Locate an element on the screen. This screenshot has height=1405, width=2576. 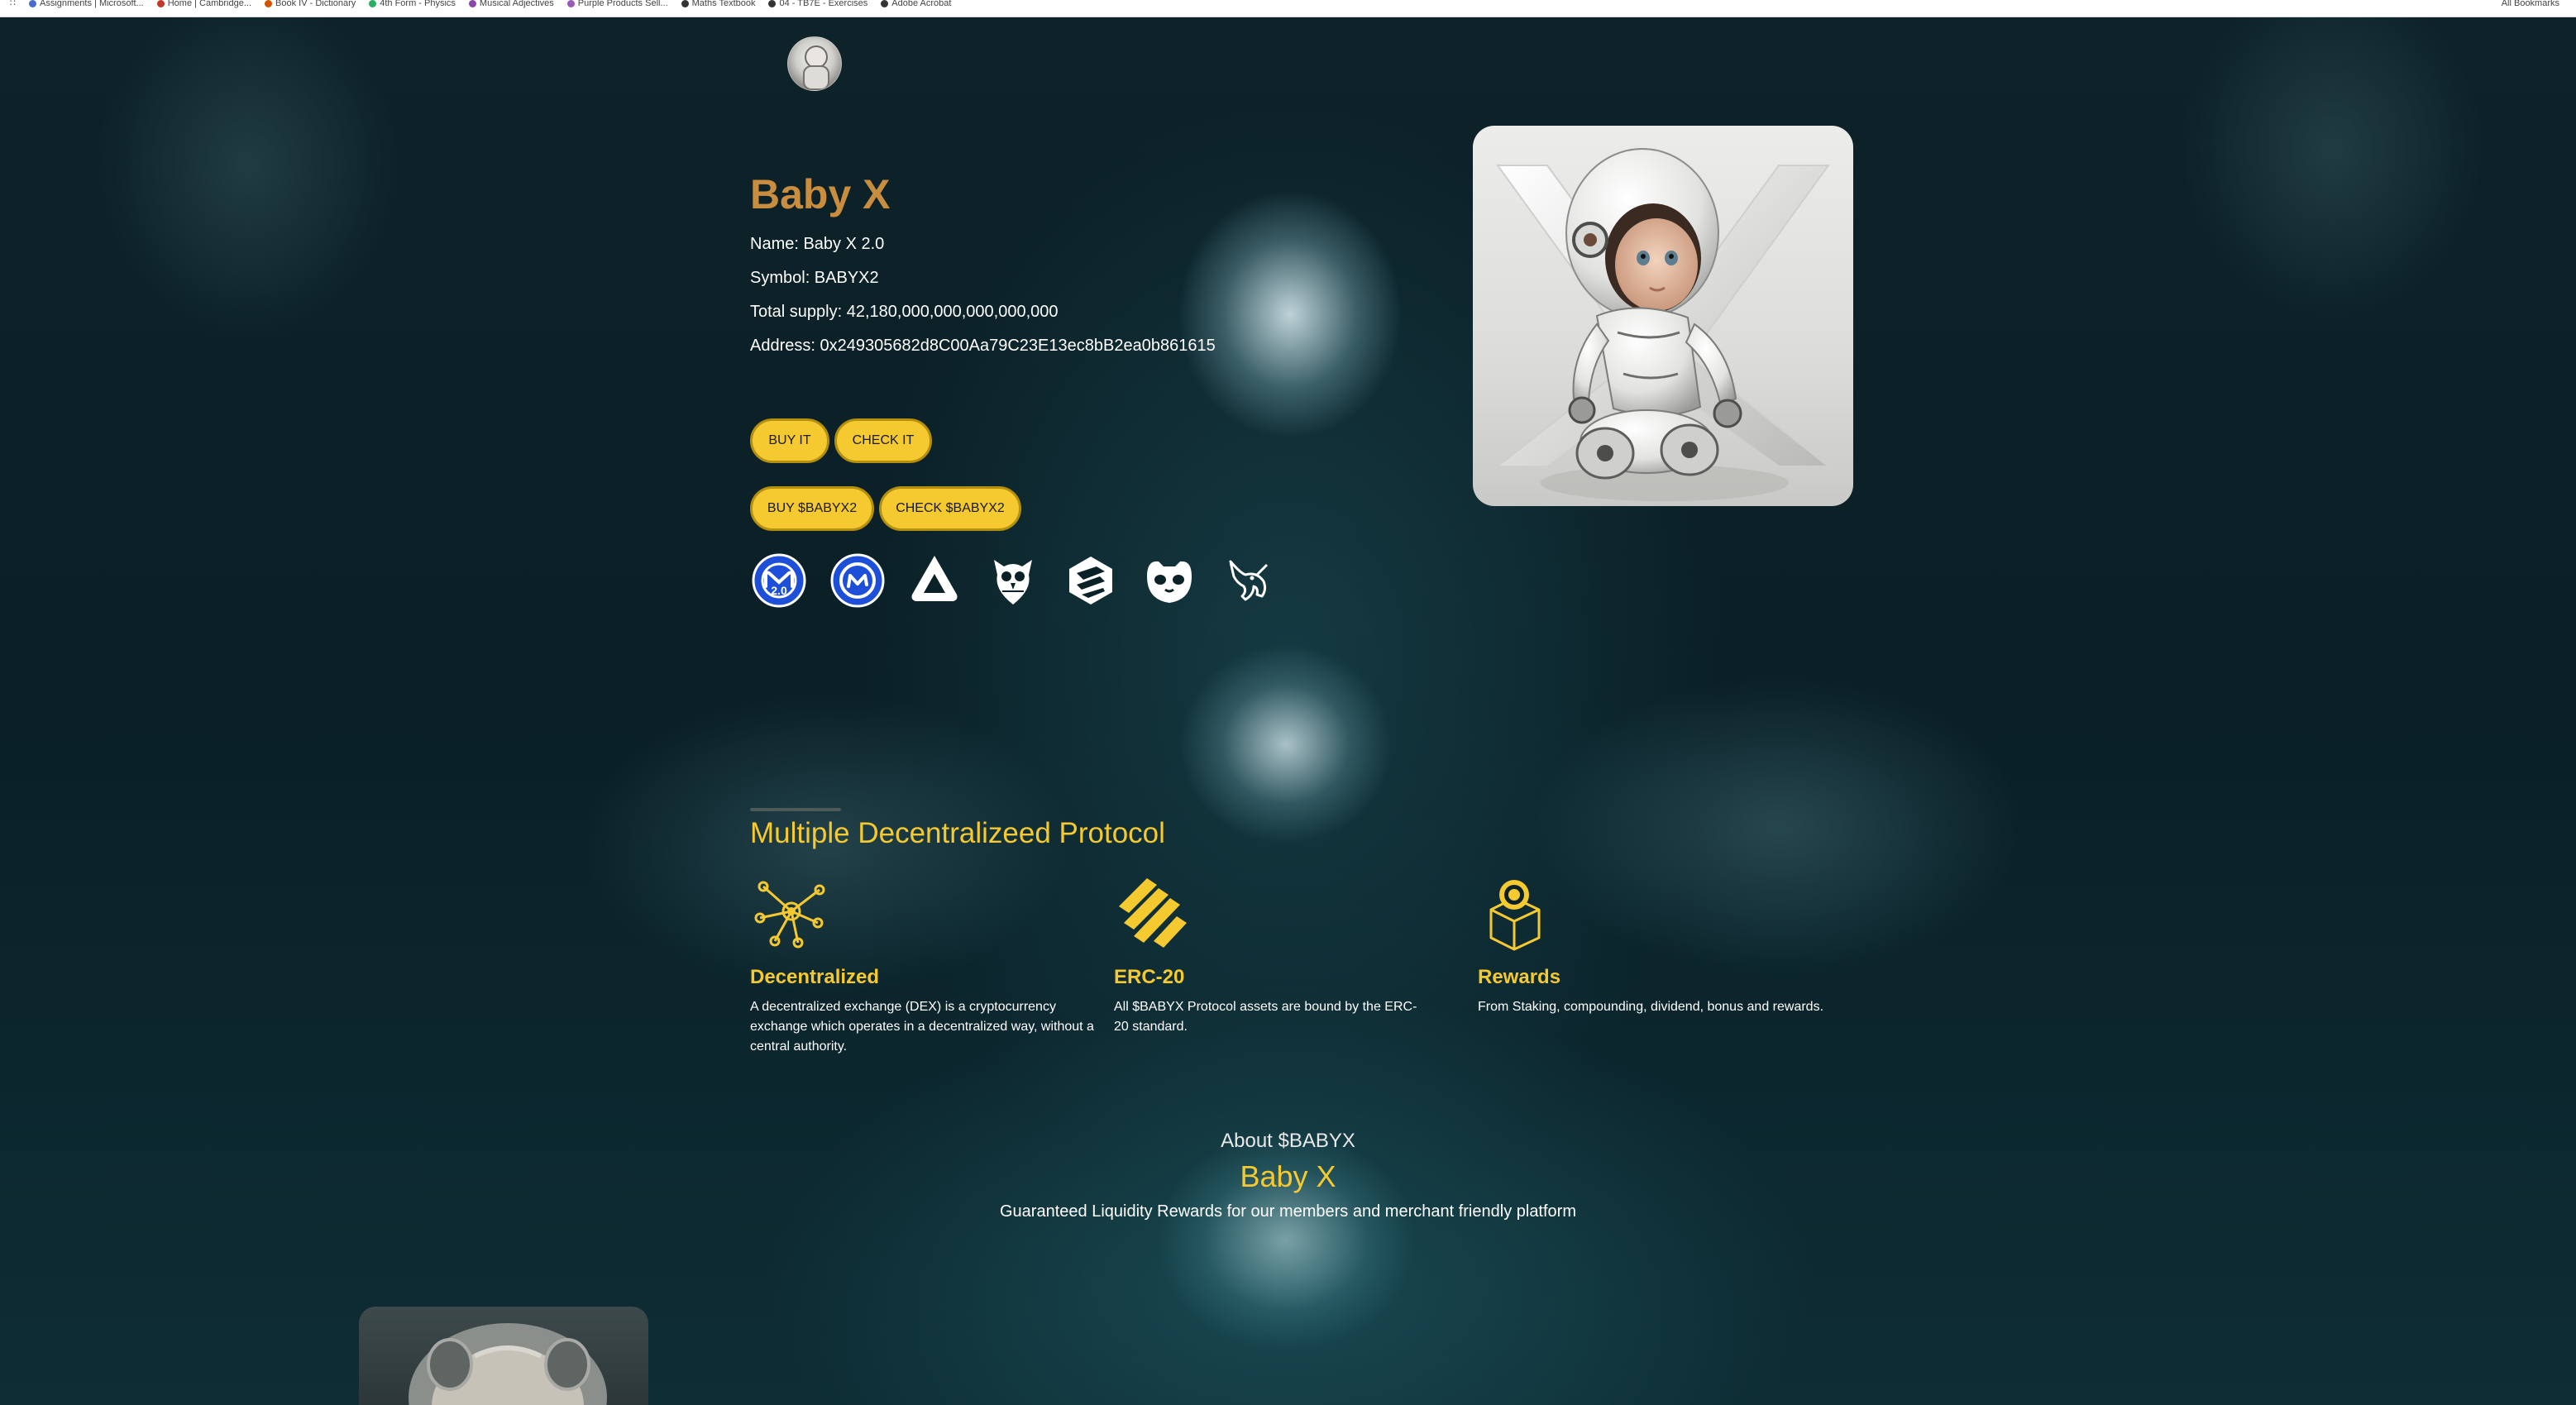
coinmarketcap-icon is located at coordinates (858, 580).